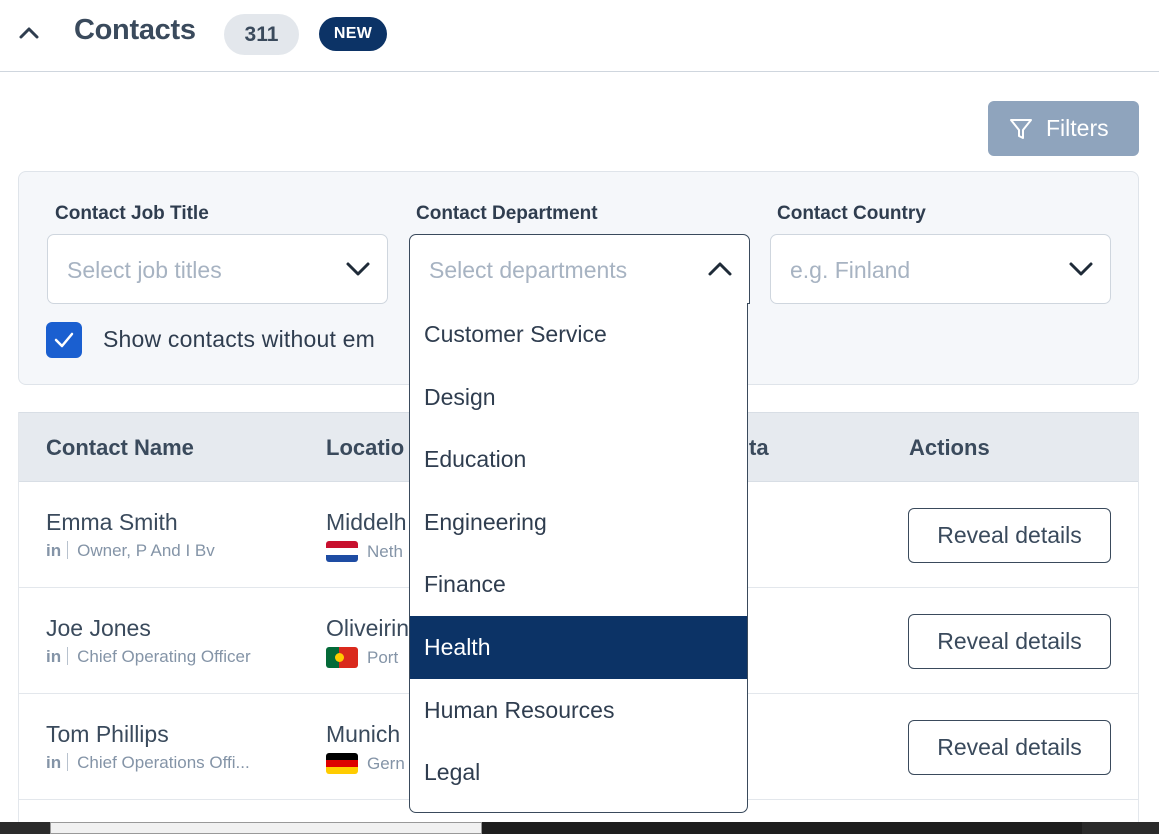 Image resolution: width=1159 pixels, height=834 pixels. I want to click on taskbar-strip, so click(579, 828).